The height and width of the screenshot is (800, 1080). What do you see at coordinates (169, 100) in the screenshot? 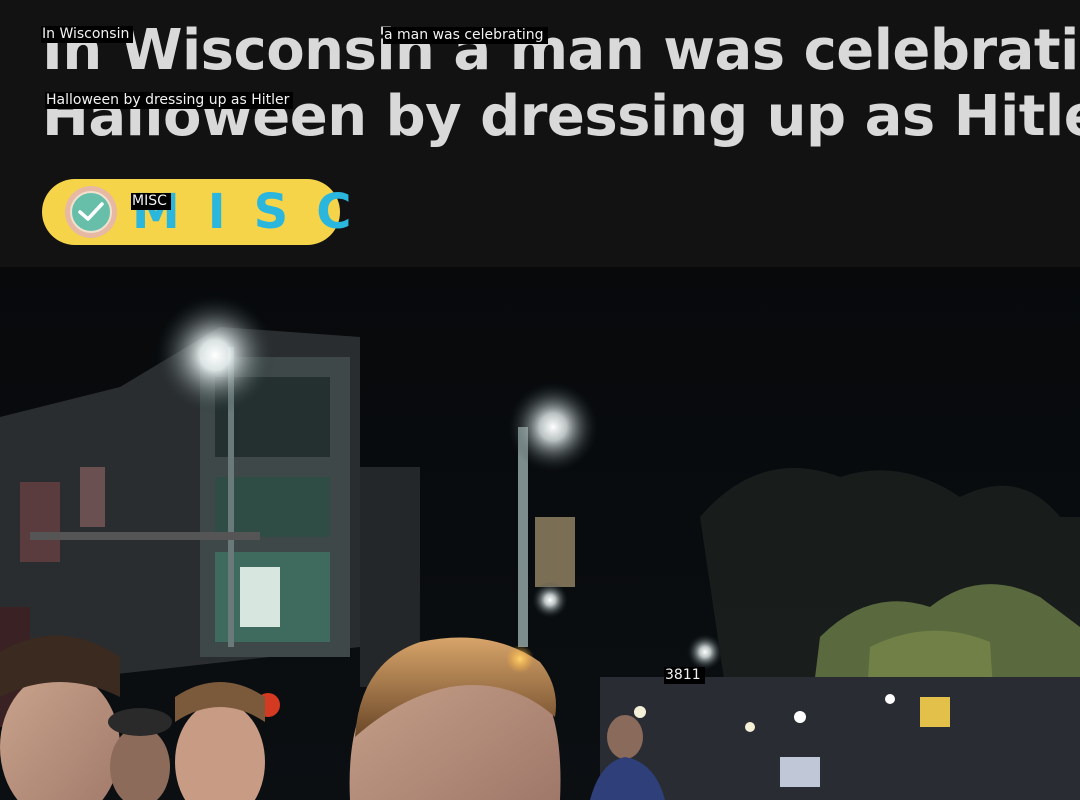
I see `overlay-label-halloween: Halloween by dressing up as Hitler` at bounding box center [169, 100].